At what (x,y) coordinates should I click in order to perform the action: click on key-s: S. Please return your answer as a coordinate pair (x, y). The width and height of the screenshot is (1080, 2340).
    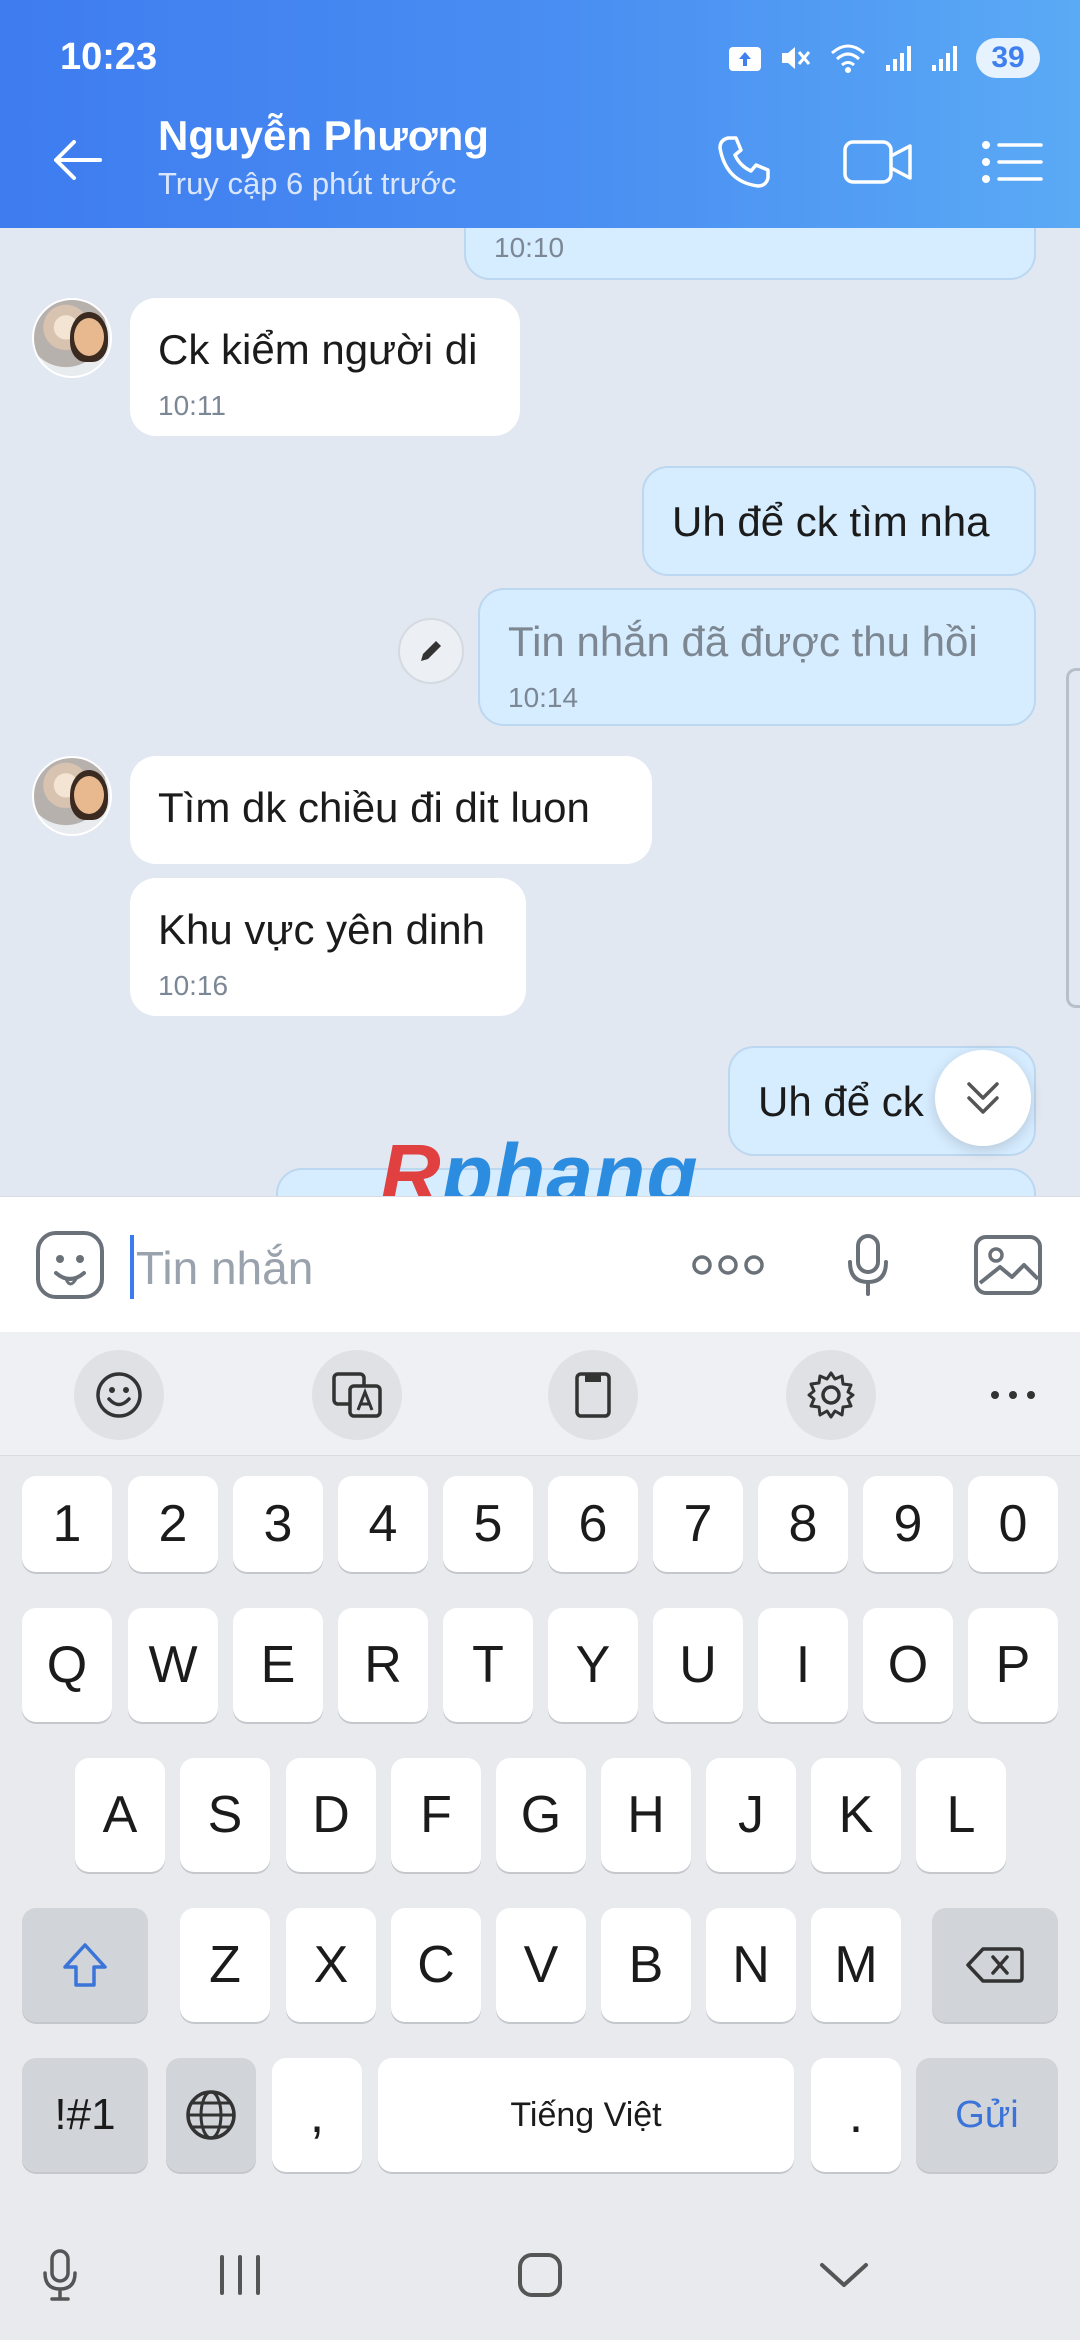
    Looking at the image, I should click on (225, 1815).